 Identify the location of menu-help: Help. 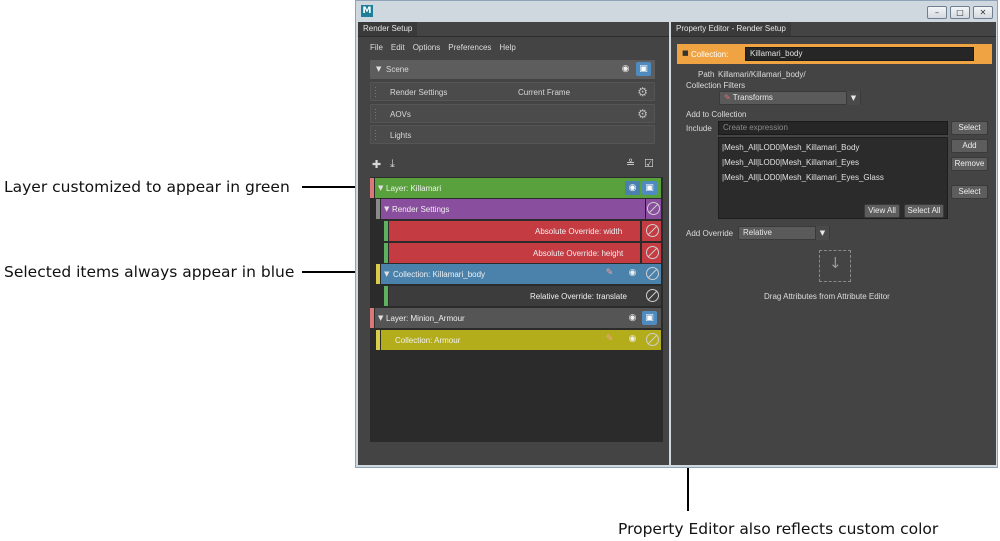
(507, 47).